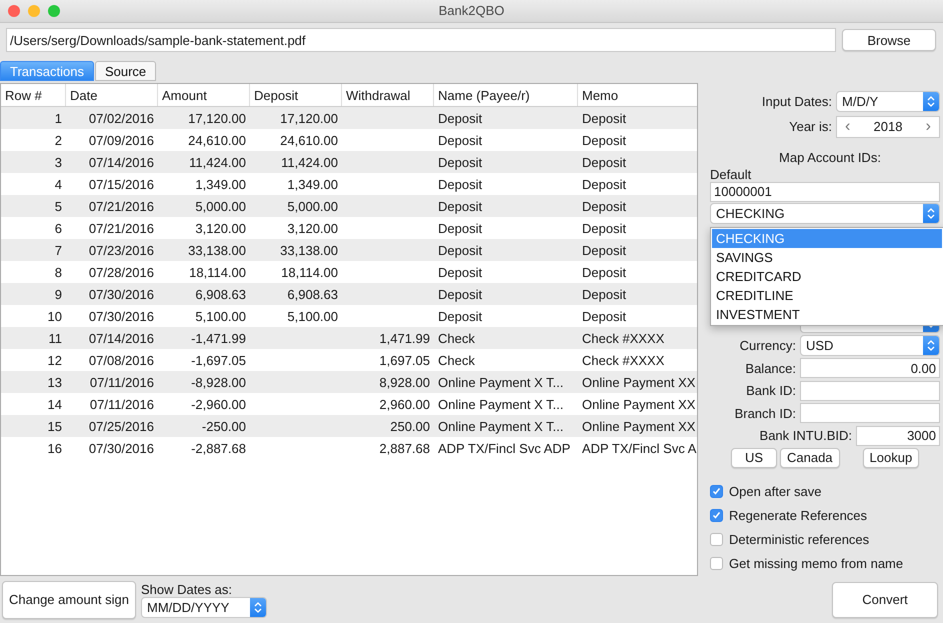 This screenshot has width=943, height=623. Describe the element at coordinates (121, 207) in the screenshot. I see `table-cell-text: 07/21/2016` at that location.